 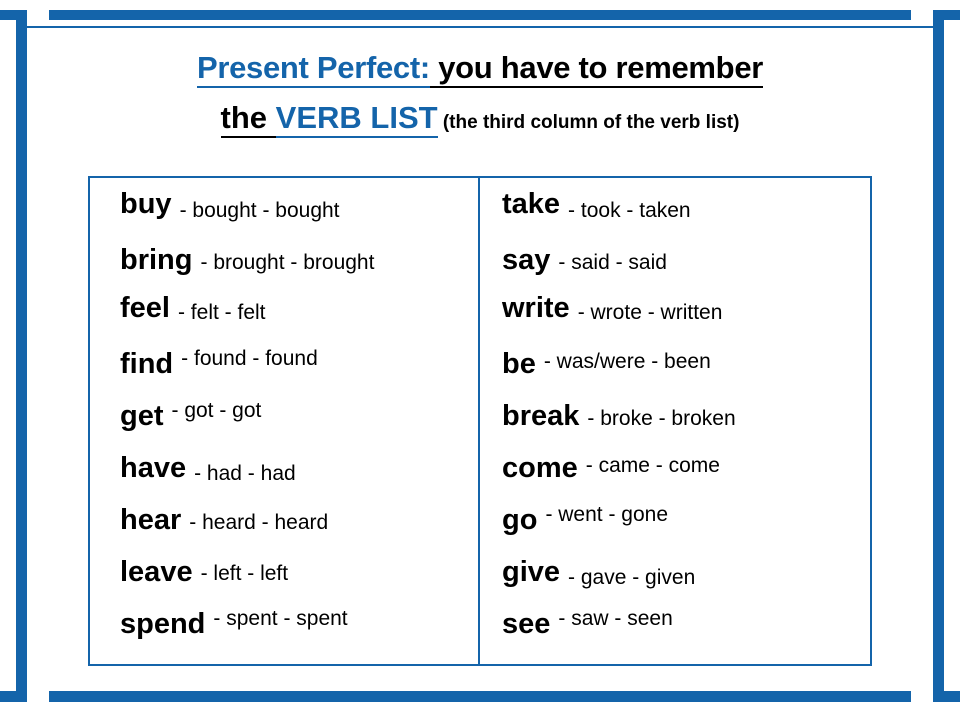 What do you see at coordinates (480, 27) in the screenshot?
I see `frame-inner-line-top` at bounding box center [480, 27].